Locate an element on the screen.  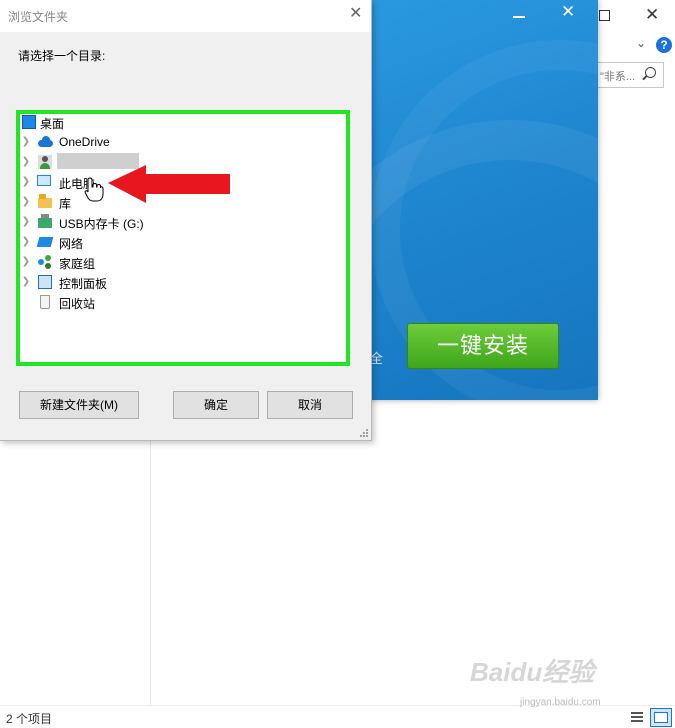
tree-item-homegroup: ❯ 家庭组 is located at coordinates (181, 262).